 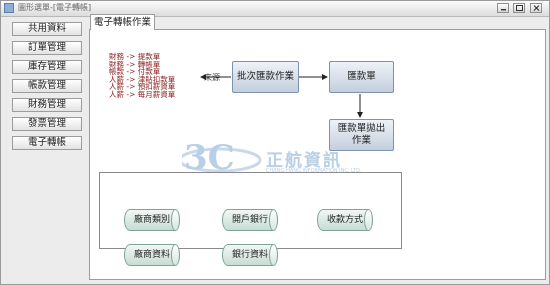 What do you see at coordinates (345, 220) in the screenshot?
I see `payment-method-node: 收款方式` at bounding box center [345, 220].